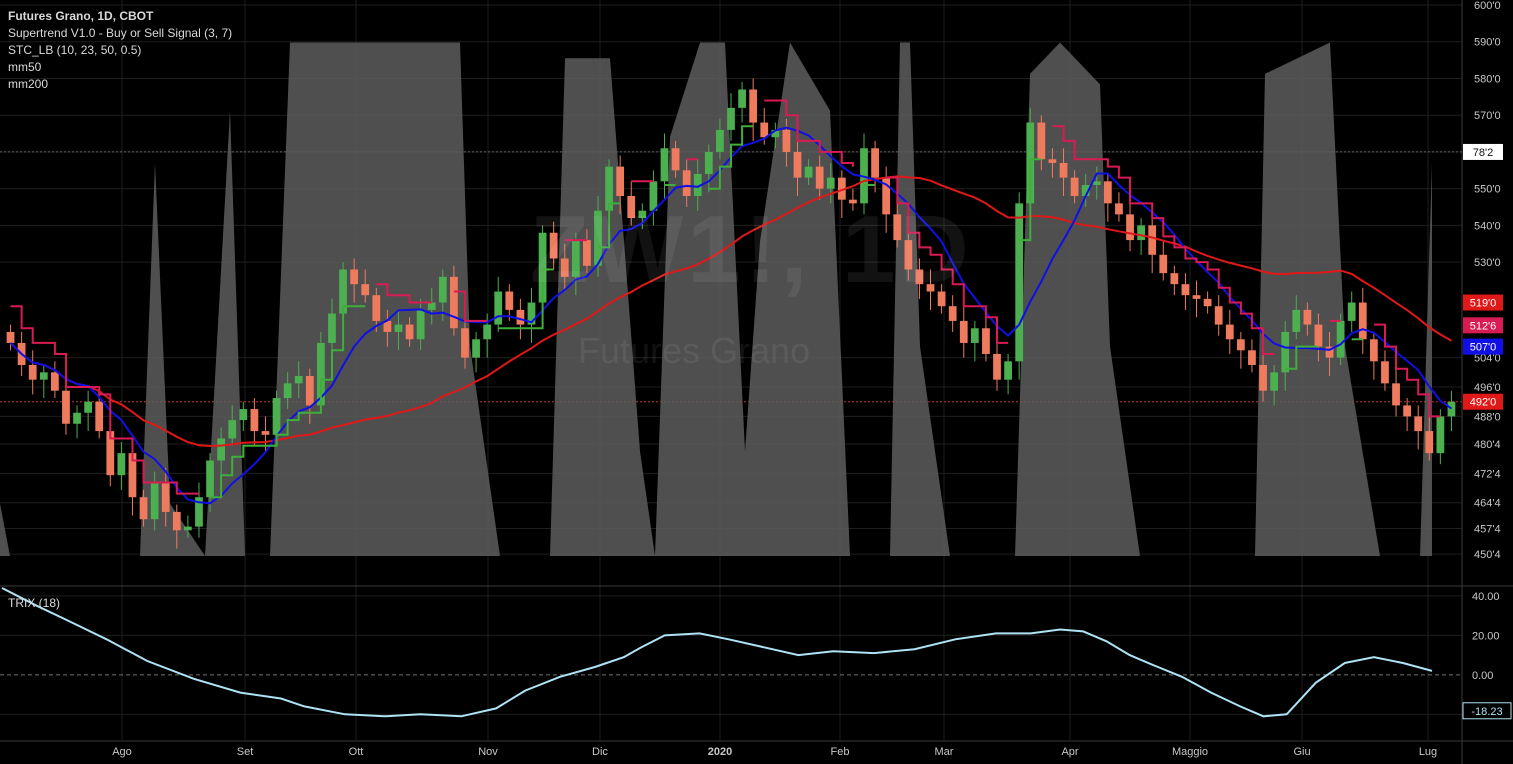  I want to click on price-badge-text: 507'0, so click(1483, 348).